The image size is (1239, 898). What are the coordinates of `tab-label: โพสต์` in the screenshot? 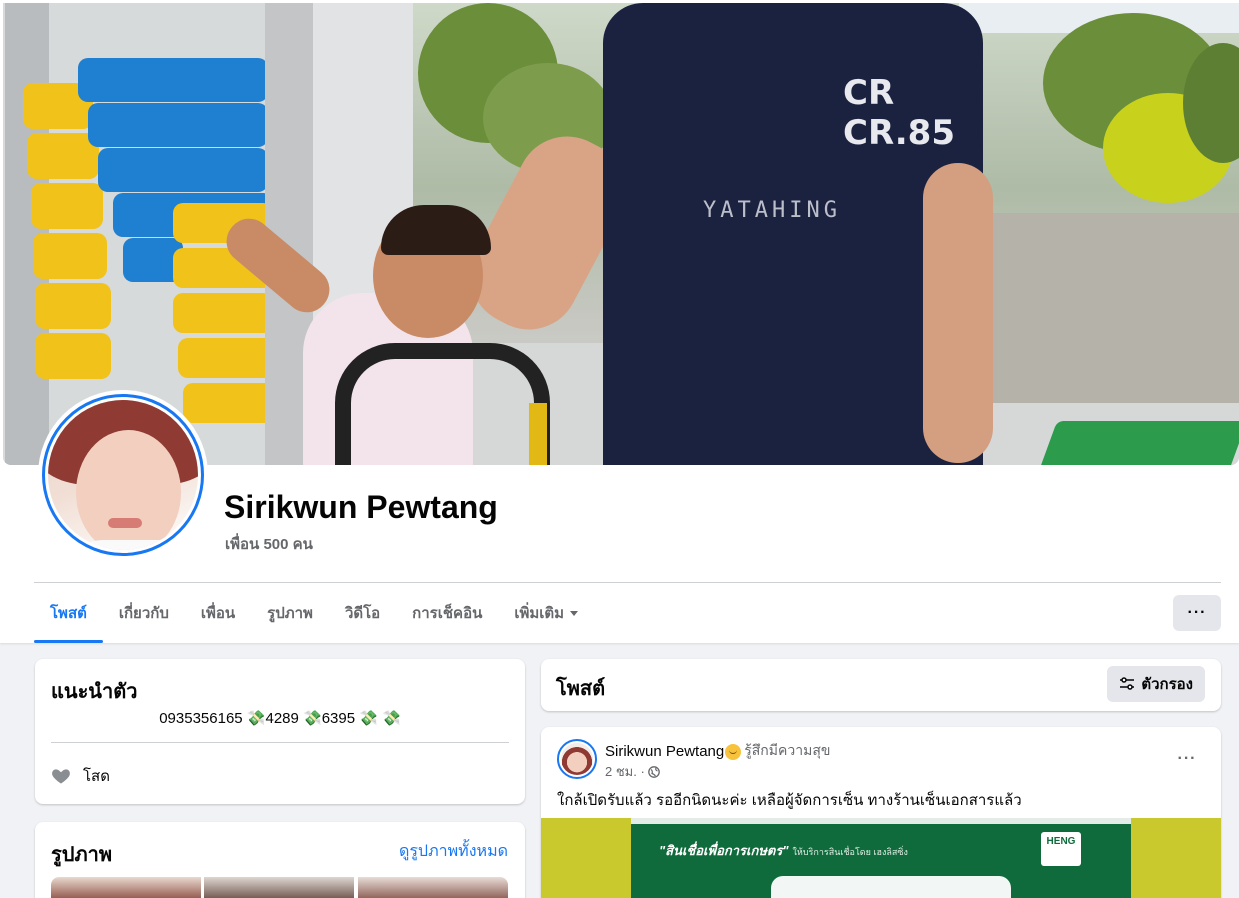 It's located at (68, 613).